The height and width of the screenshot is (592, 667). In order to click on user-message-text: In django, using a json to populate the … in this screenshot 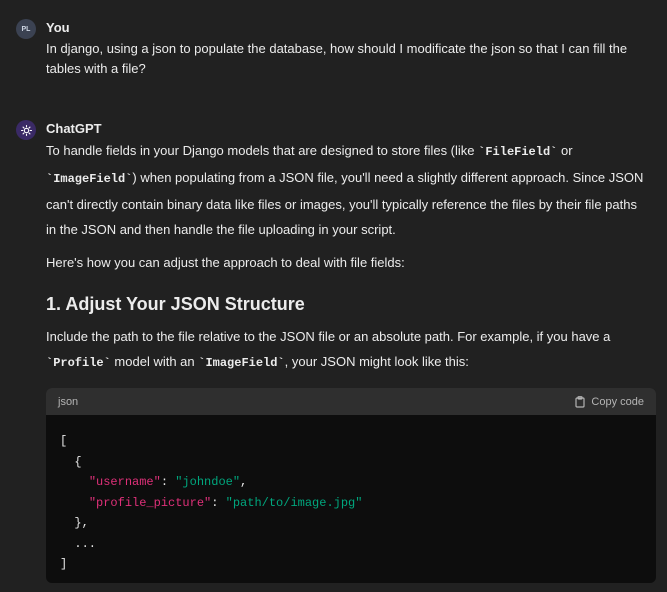, I will do `click(337, 58)`.